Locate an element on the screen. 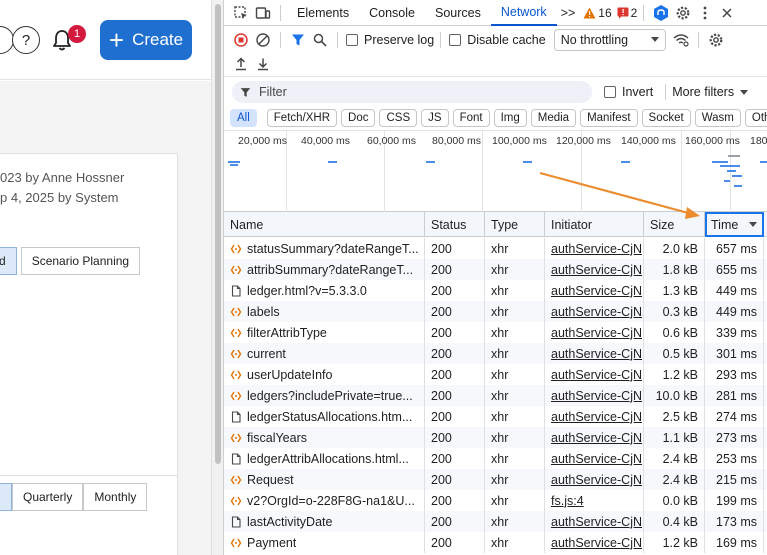  view-option-scenario-planning: Scenario Planning is located at coordinates (80, 261).